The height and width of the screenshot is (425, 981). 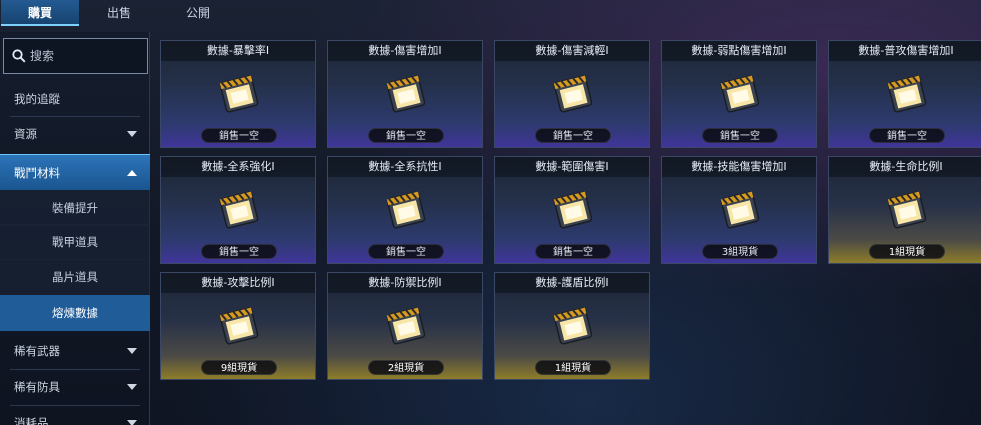 I want to click on item-card: 數據-全系抗性I 銷售一空, so click(x=405, y=210).